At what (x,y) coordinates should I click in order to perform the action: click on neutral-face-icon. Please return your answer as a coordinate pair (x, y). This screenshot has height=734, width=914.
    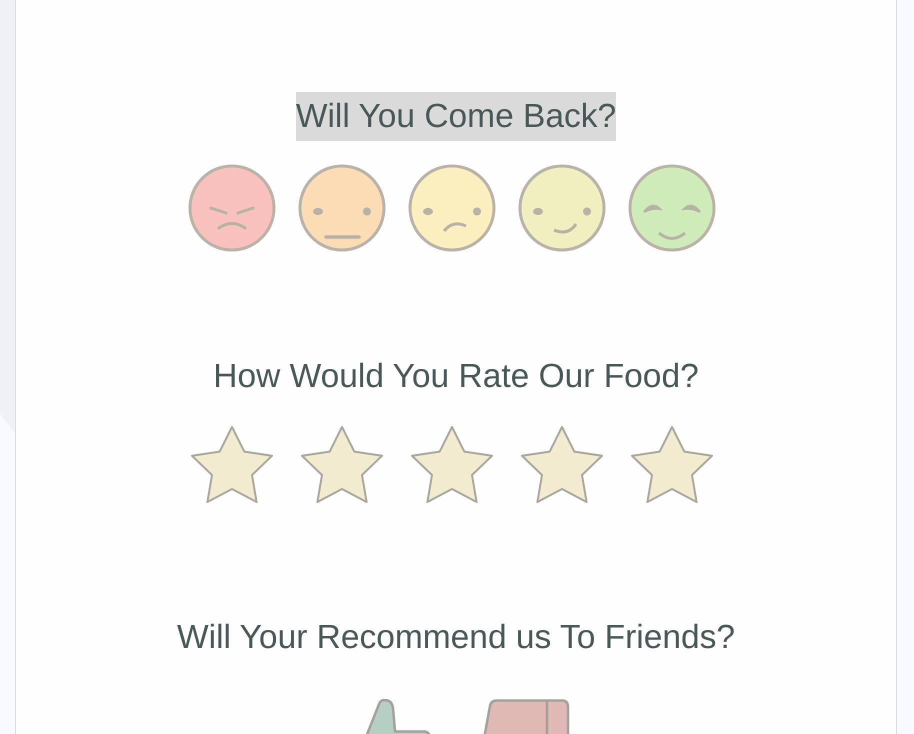
    Looking at the image, I should click on (342, 208).